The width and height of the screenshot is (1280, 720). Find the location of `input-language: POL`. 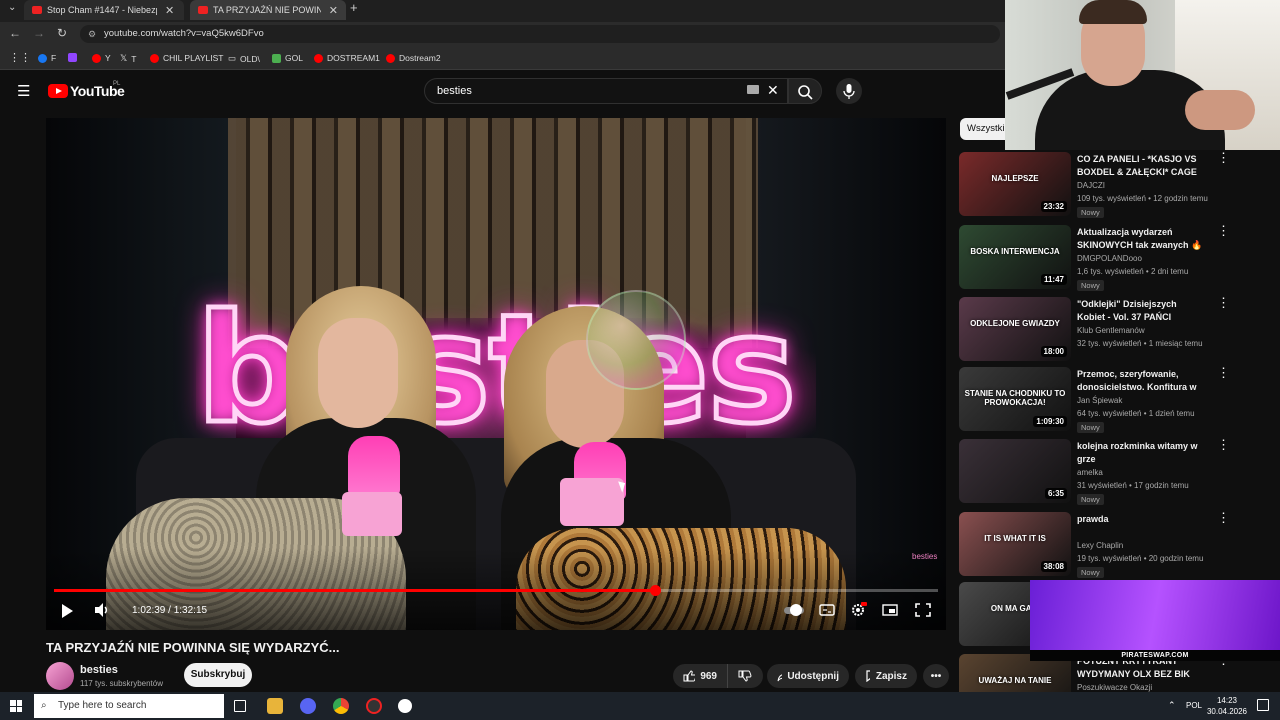

input-language: POL is located at coordinates (1194, 705).